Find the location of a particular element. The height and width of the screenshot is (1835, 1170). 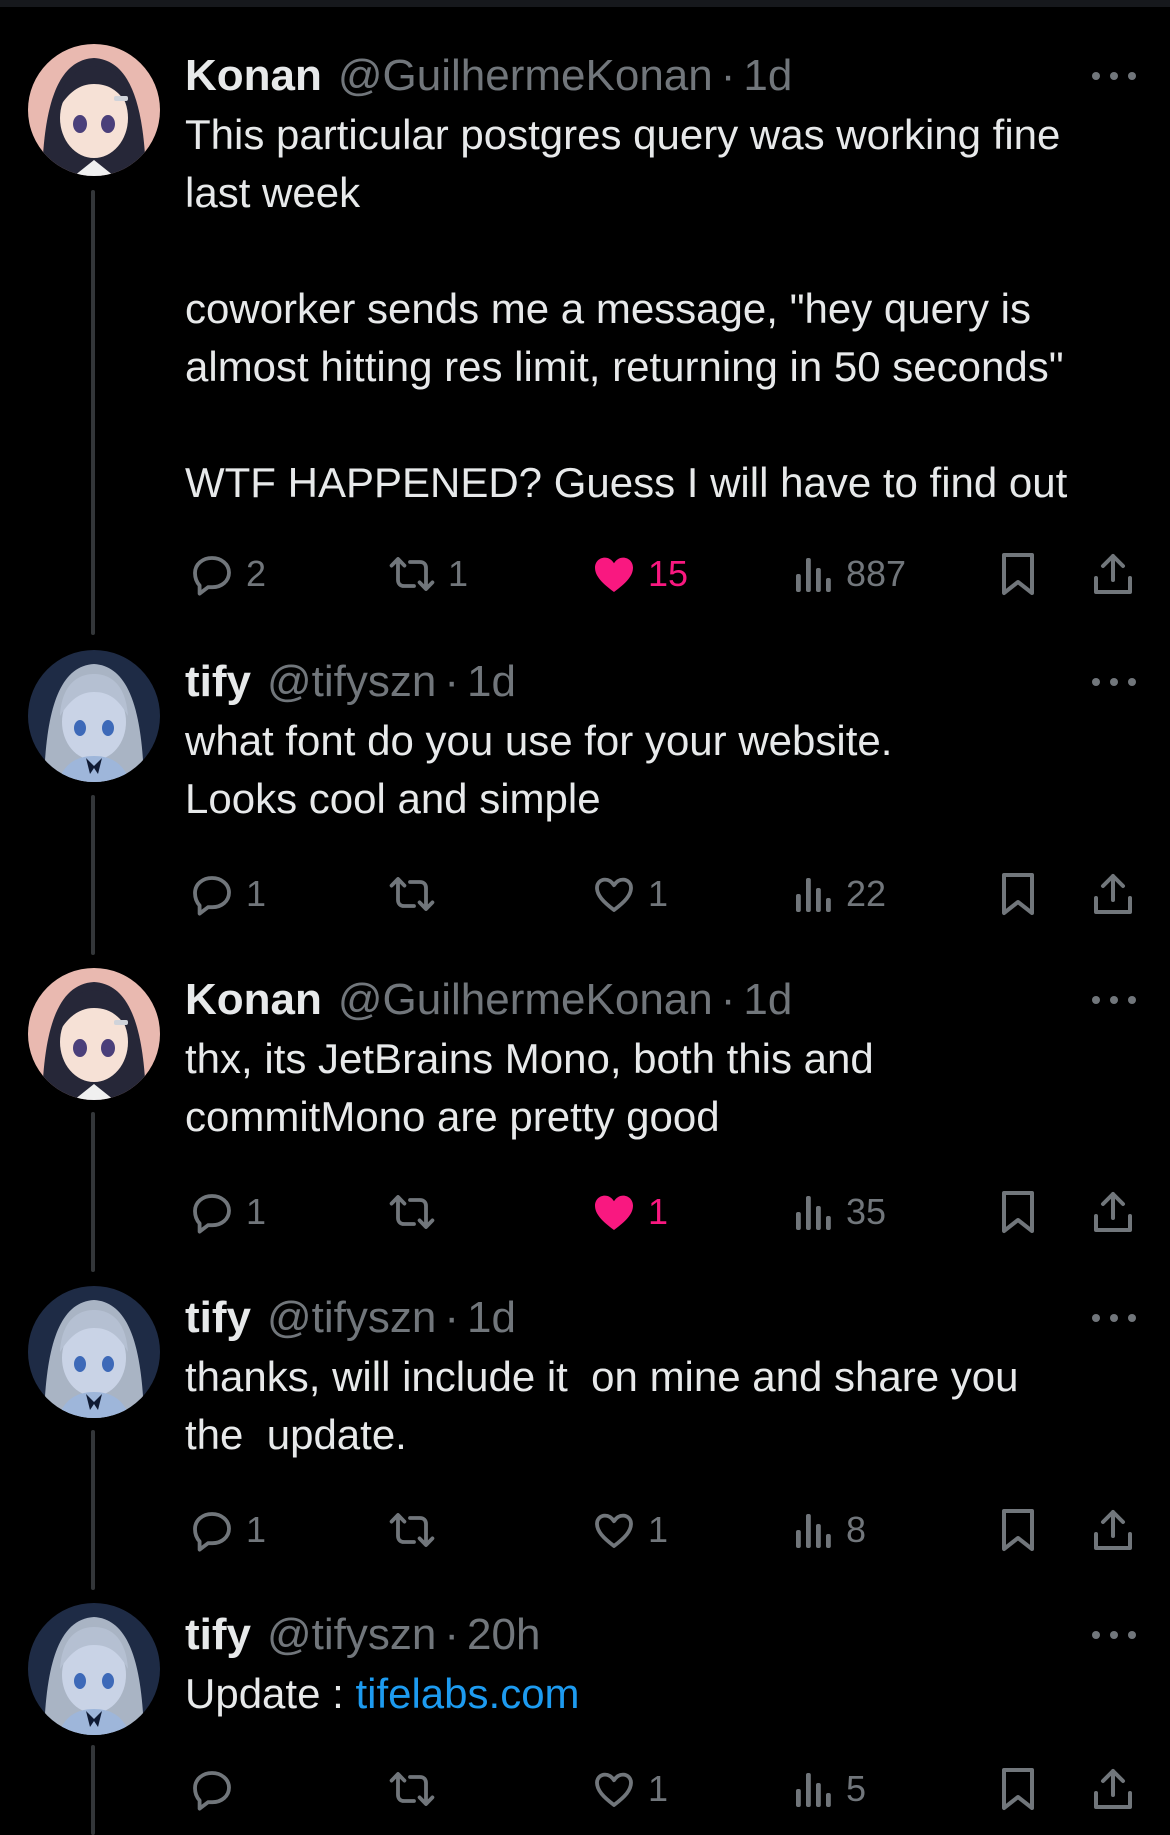

reply-count: 2 is located at coordinates (256, 573).